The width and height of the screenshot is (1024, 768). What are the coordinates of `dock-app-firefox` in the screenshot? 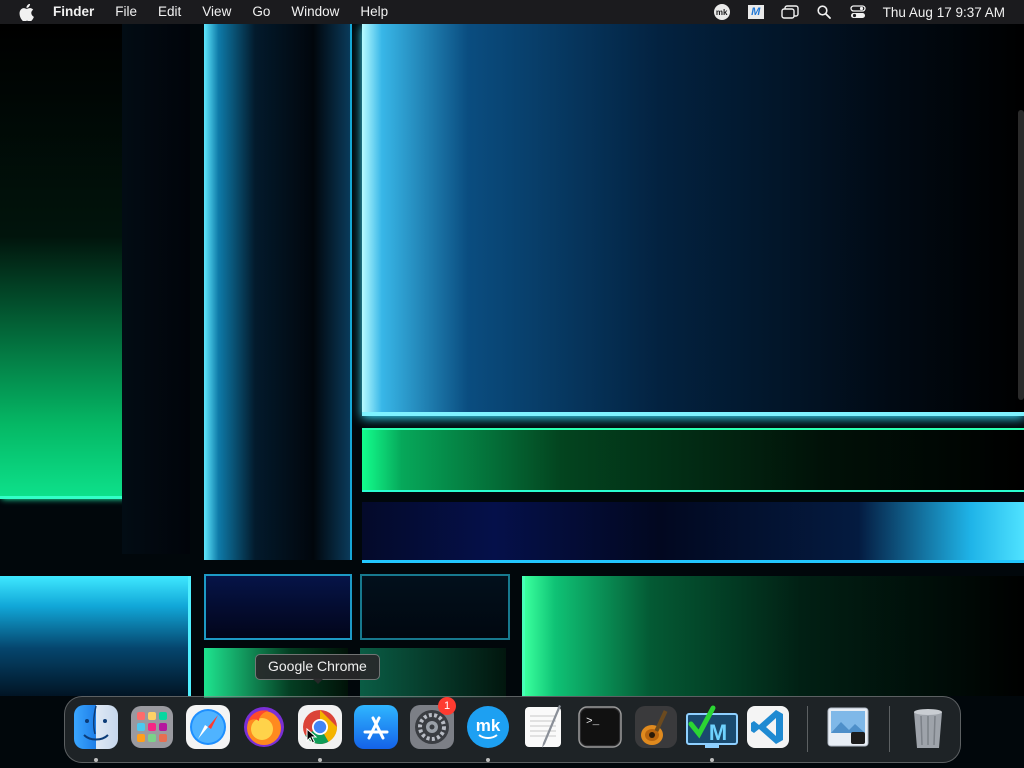 It's located at (264, 727).